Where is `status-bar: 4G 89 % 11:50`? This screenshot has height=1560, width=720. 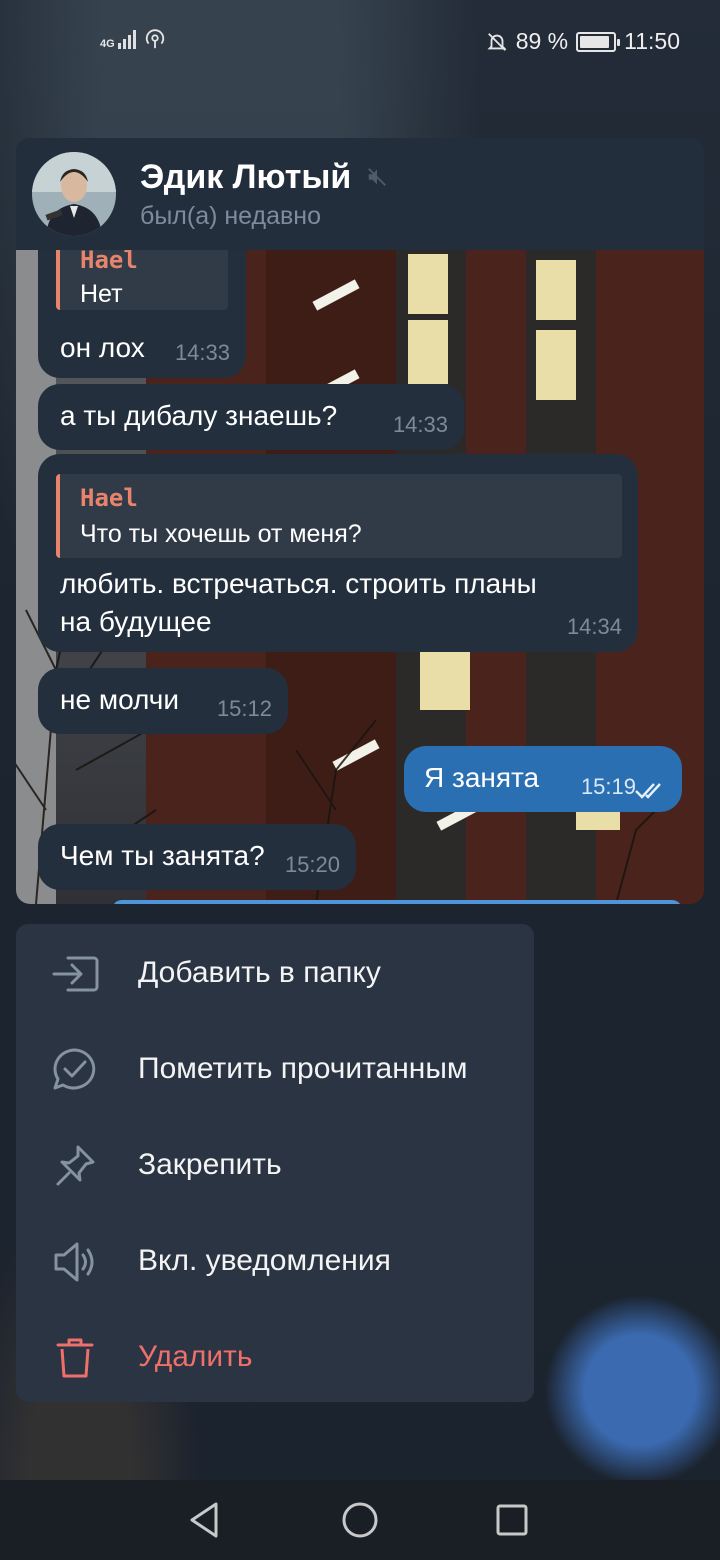 status-bar: 4G 89 % 11:50 is located at coordinates (360, 42).